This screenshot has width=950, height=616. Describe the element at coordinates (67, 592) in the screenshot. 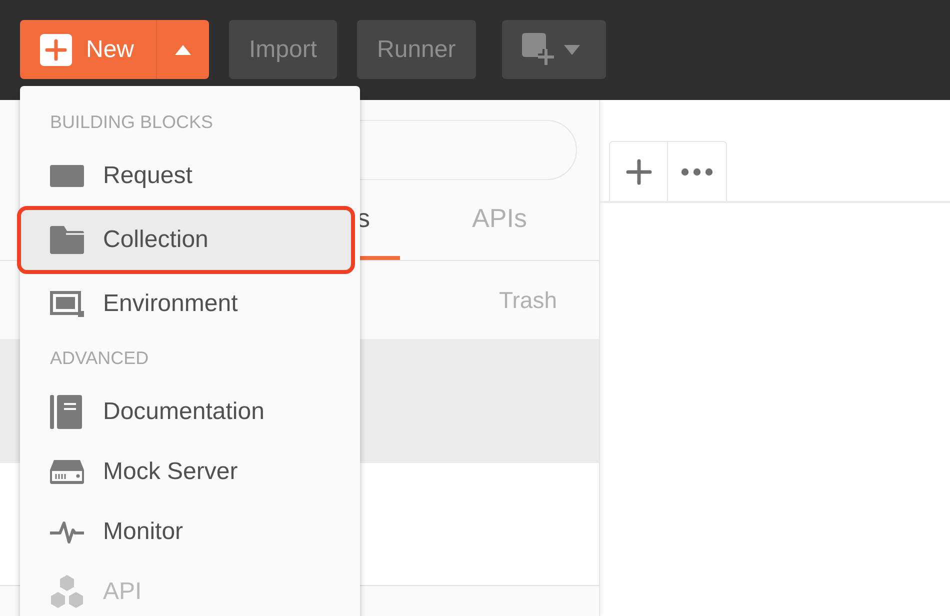

I see `hexagons-icon` at that location.